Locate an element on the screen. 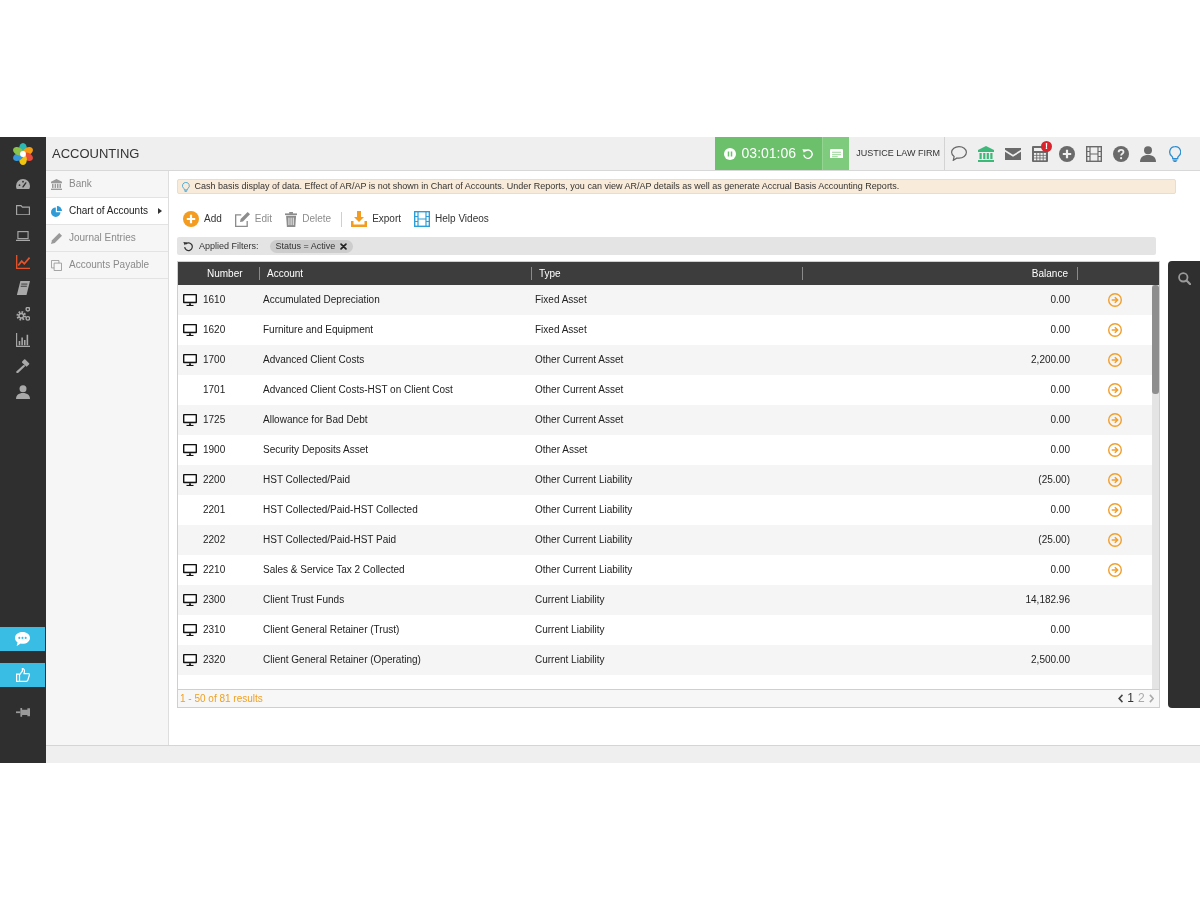 The image size is (1200, 900). chevron-left-icon is located at coordinates (1120, 698).